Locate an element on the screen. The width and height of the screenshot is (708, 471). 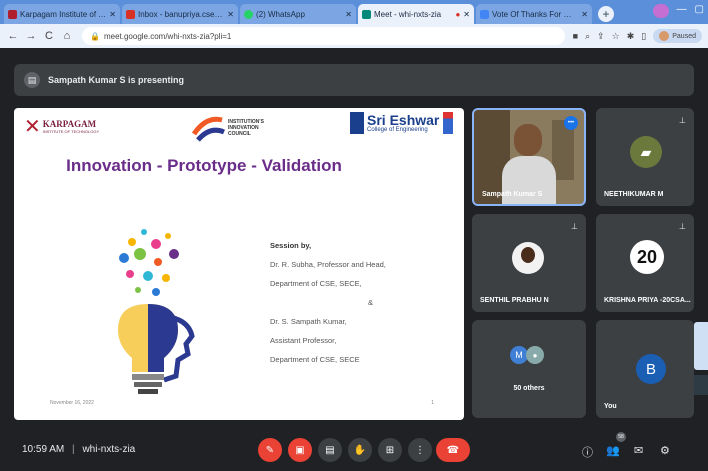
sri-eshwar-logo-icon is located at coordinates (357, 123).